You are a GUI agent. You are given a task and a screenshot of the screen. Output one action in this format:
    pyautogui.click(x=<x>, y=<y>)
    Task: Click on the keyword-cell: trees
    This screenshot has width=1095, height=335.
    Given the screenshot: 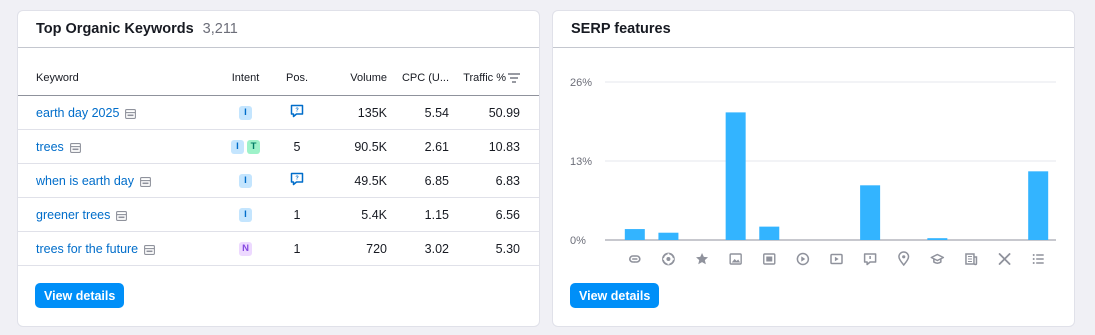 What is the action you would take?
    pyautogui.click(x=115, y=147)
    